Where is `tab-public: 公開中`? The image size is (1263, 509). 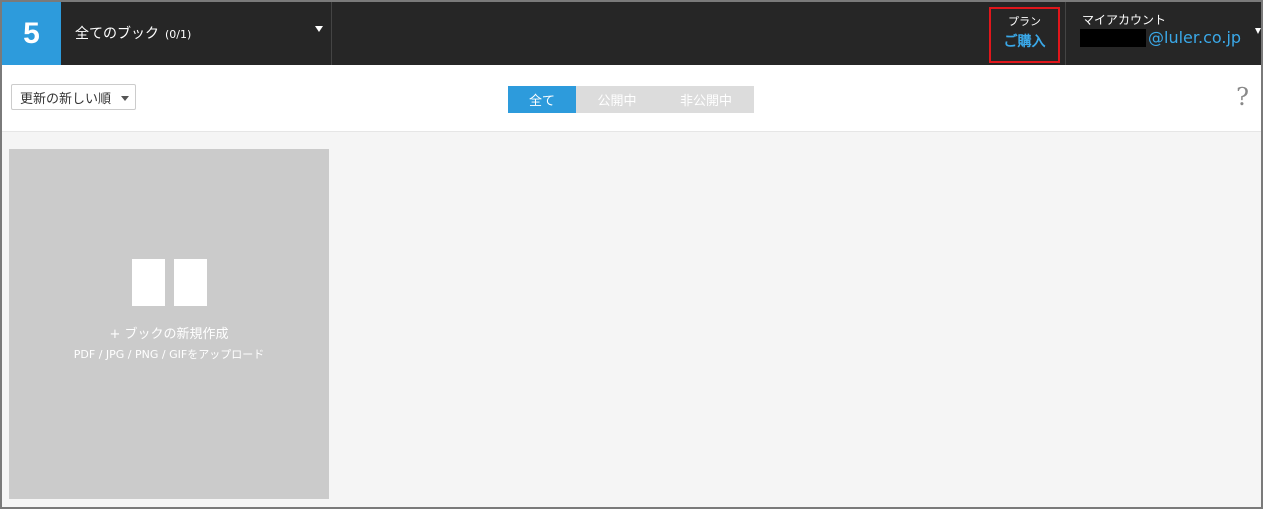
tab-public: 公開中 is located at coordinates (617, 99).